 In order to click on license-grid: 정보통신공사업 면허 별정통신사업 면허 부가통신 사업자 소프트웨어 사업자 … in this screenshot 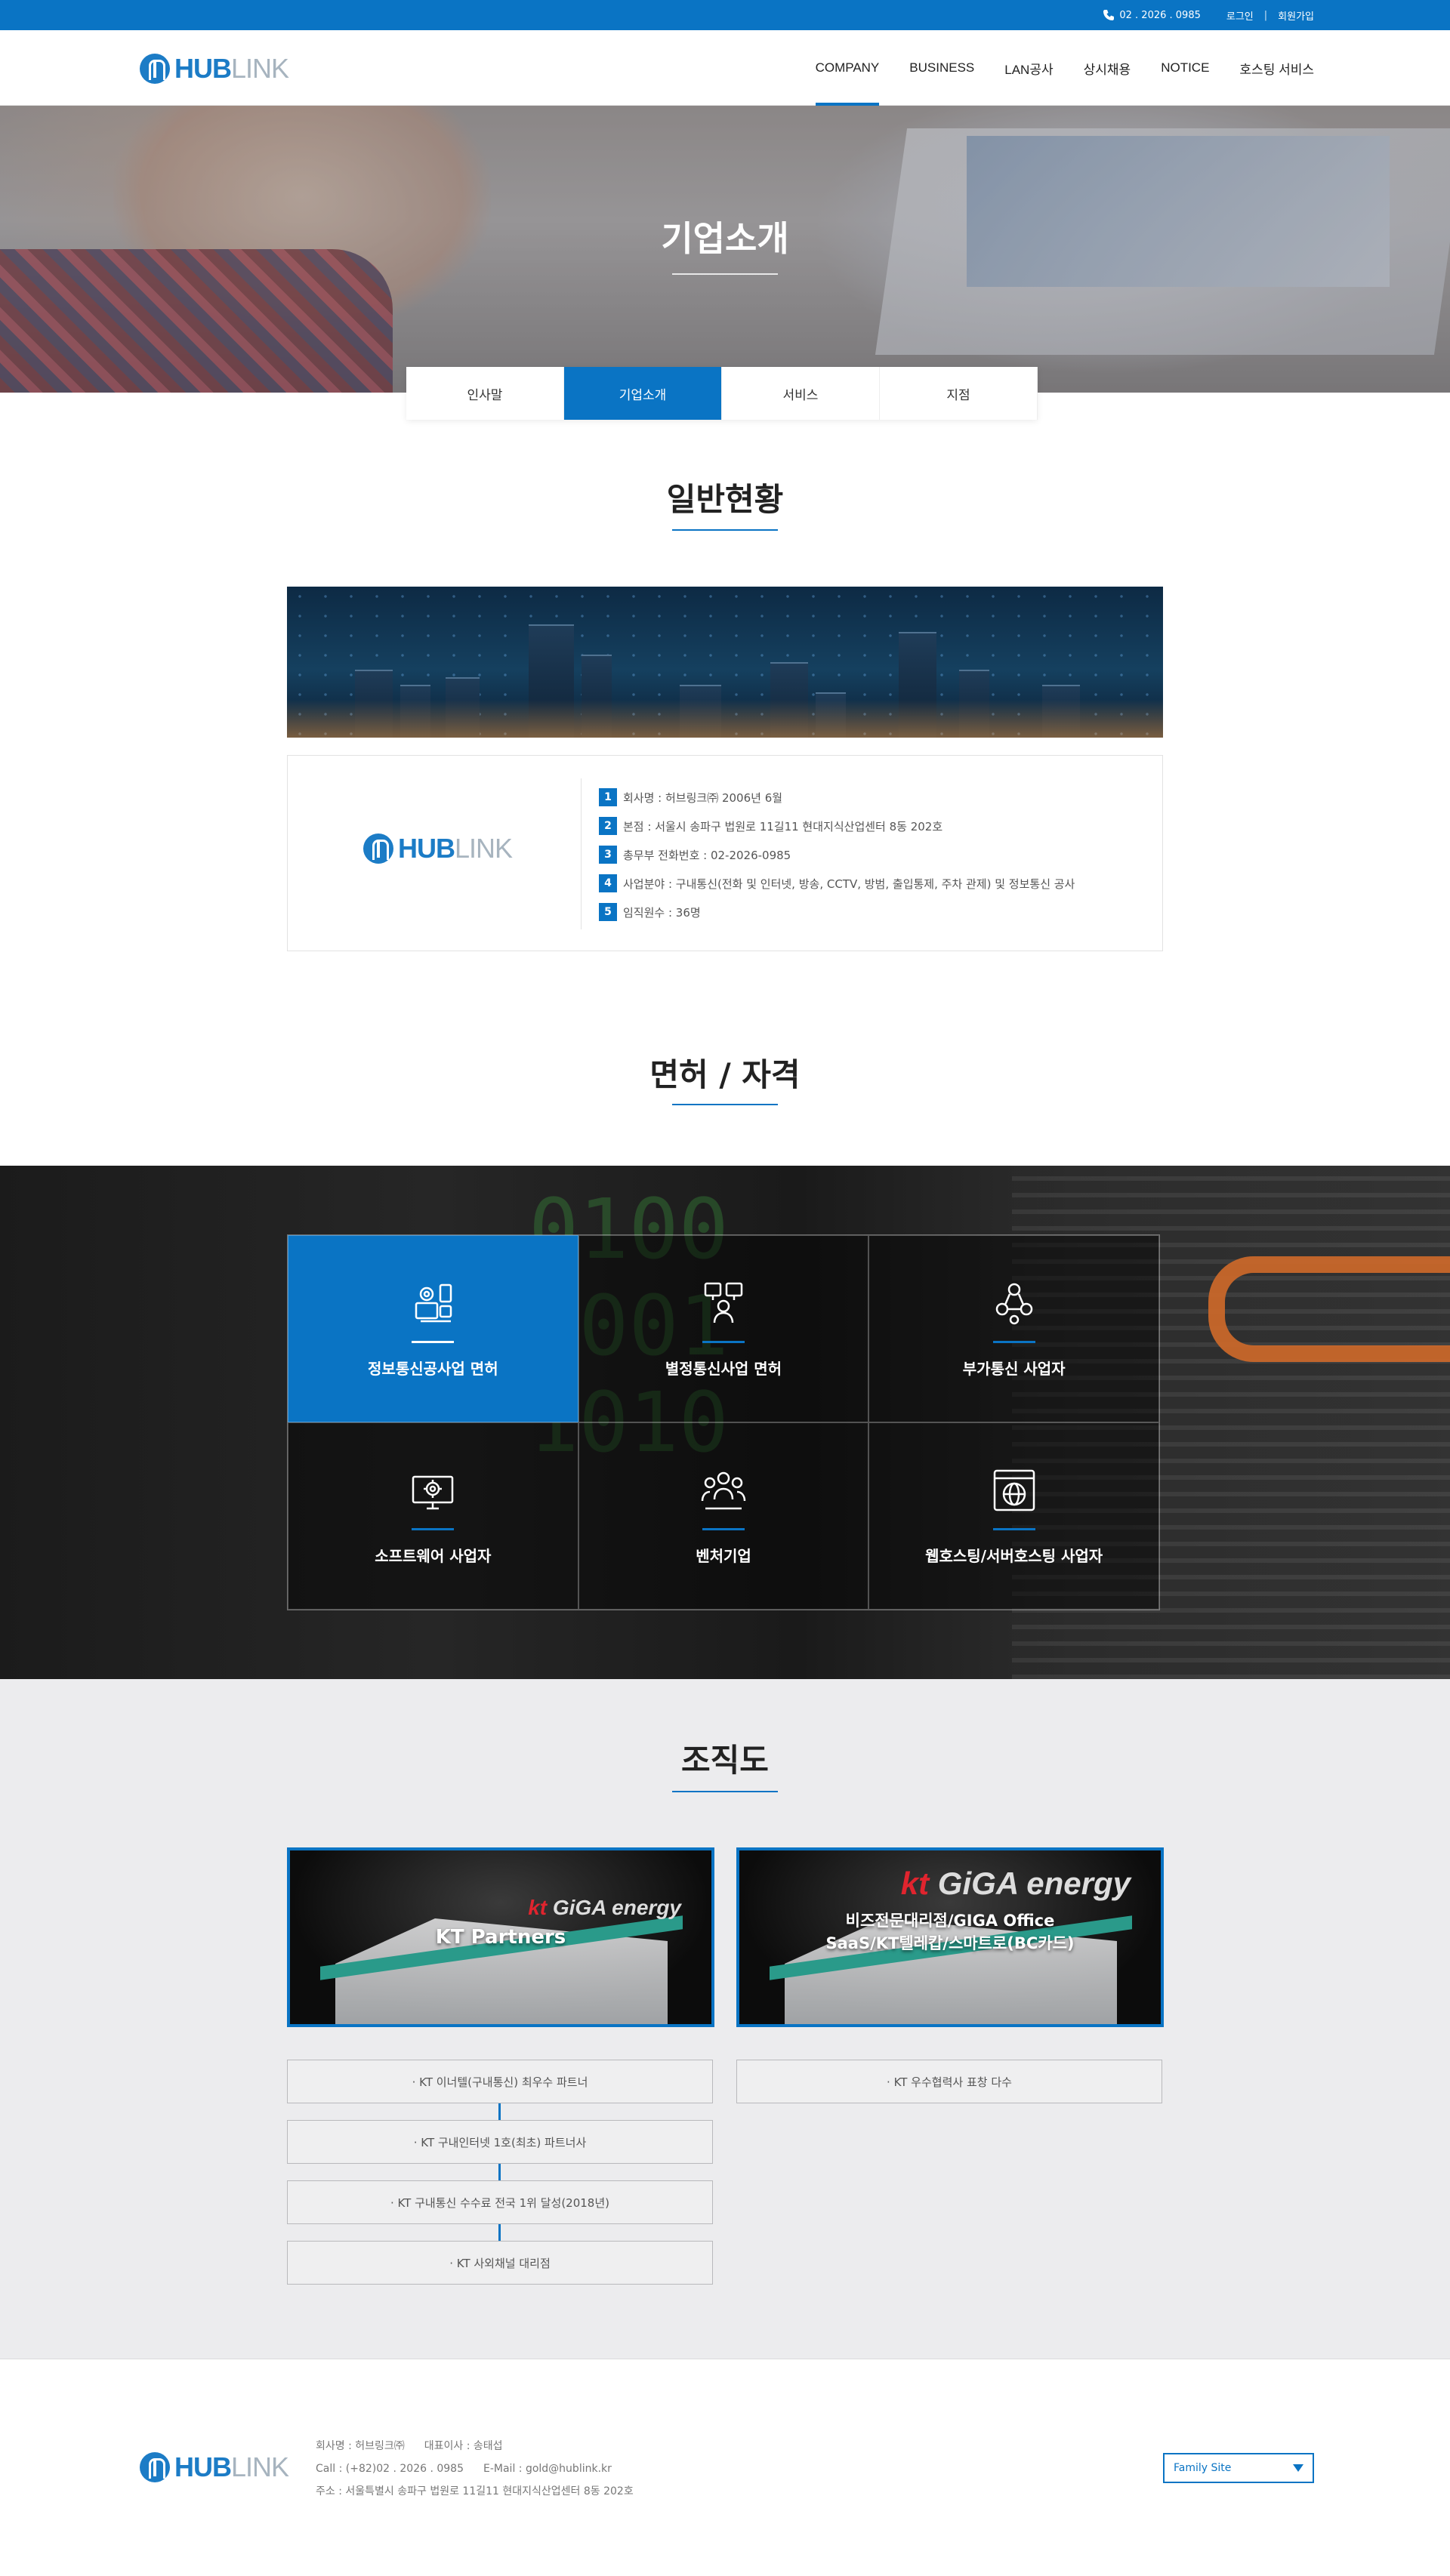, I will do `click(723, 1422)`.